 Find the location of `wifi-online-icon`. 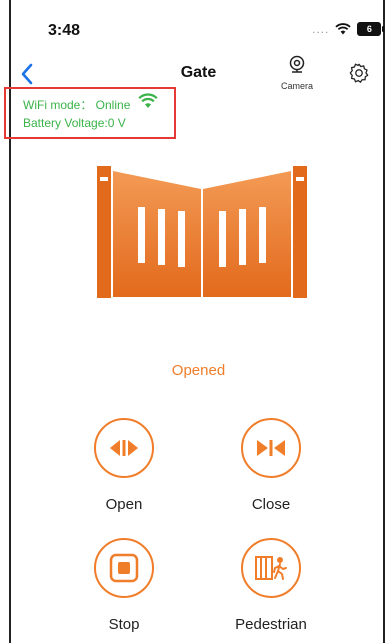

wifi-online-icon is located at coordinates (148, 100).